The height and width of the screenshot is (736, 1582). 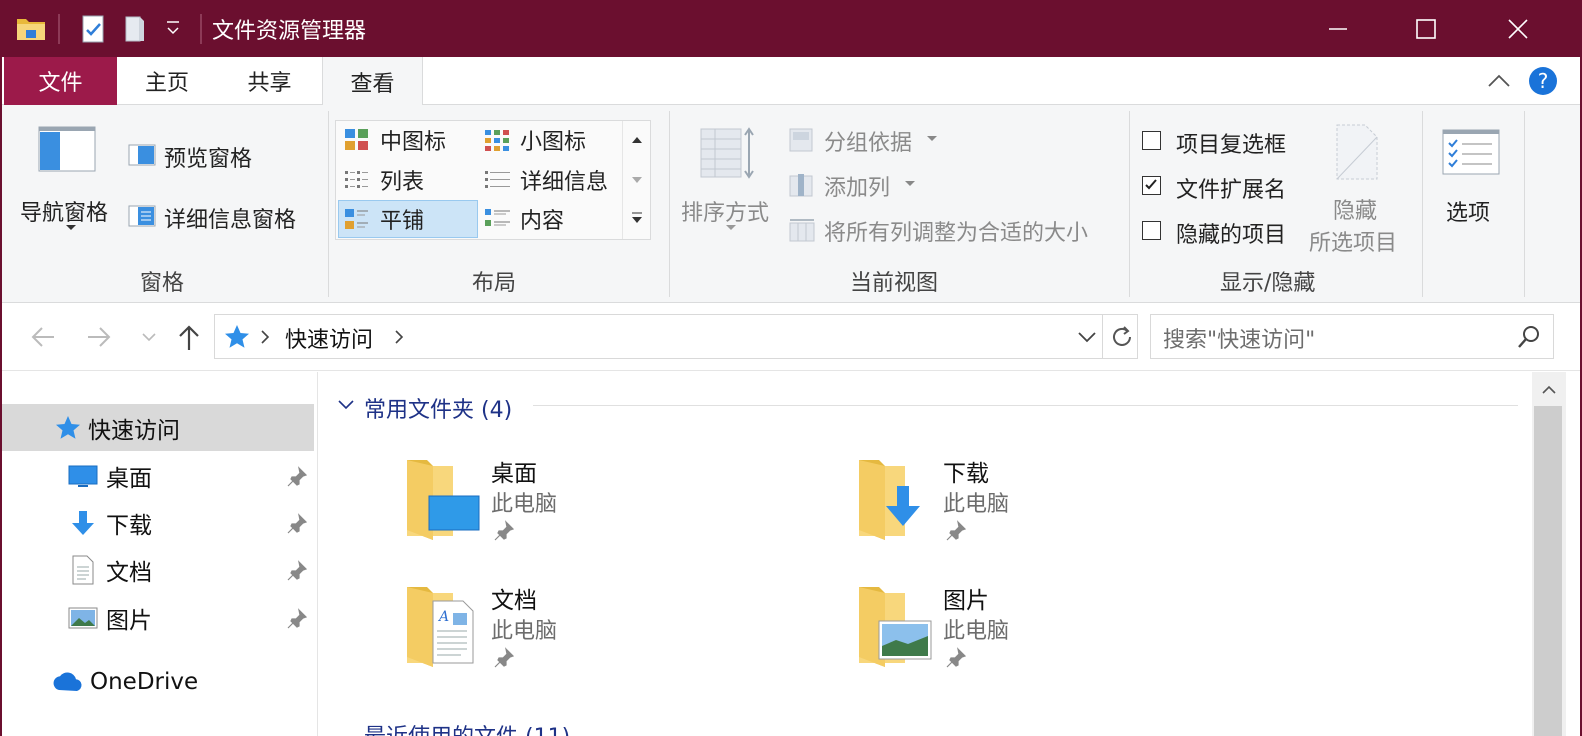 What do you see at coordinates (637, 218) in the screenshot?
I see `gallery-more-icon` at bounding box center [637, 218].